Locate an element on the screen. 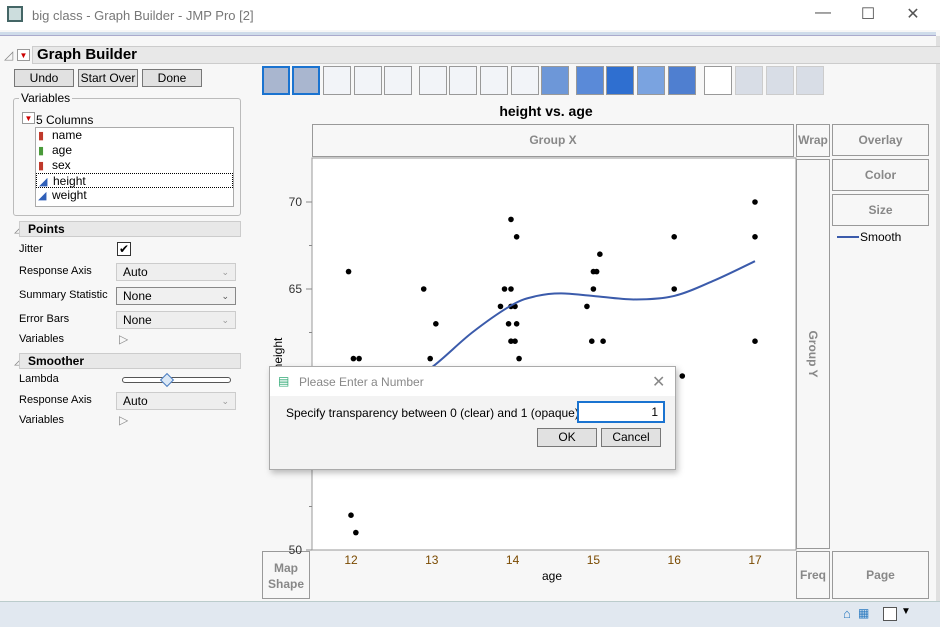 The width and height of the screenshot is (940, 627). dialog-title: Please Enter a Number is located at coordinates (361, 382).